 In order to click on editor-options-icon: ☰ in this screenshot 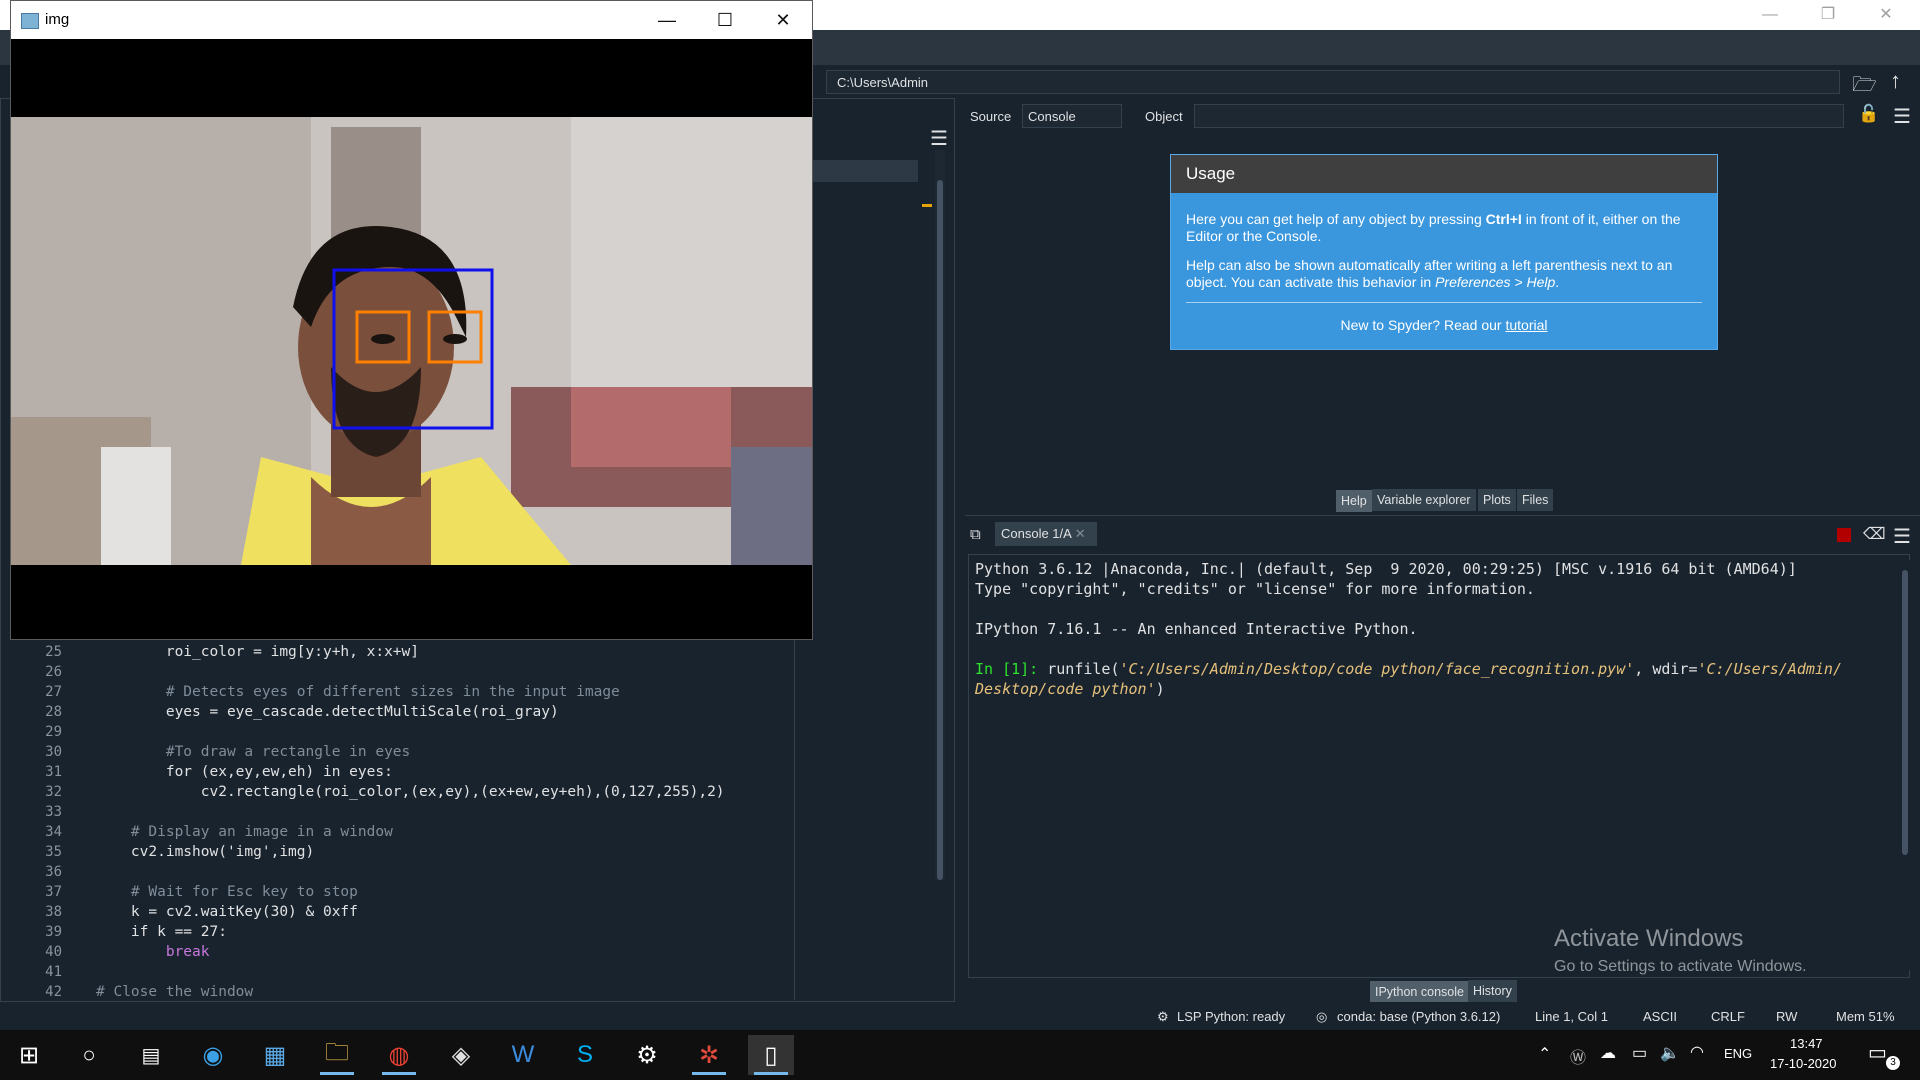, I will do `click(939, 138)`.